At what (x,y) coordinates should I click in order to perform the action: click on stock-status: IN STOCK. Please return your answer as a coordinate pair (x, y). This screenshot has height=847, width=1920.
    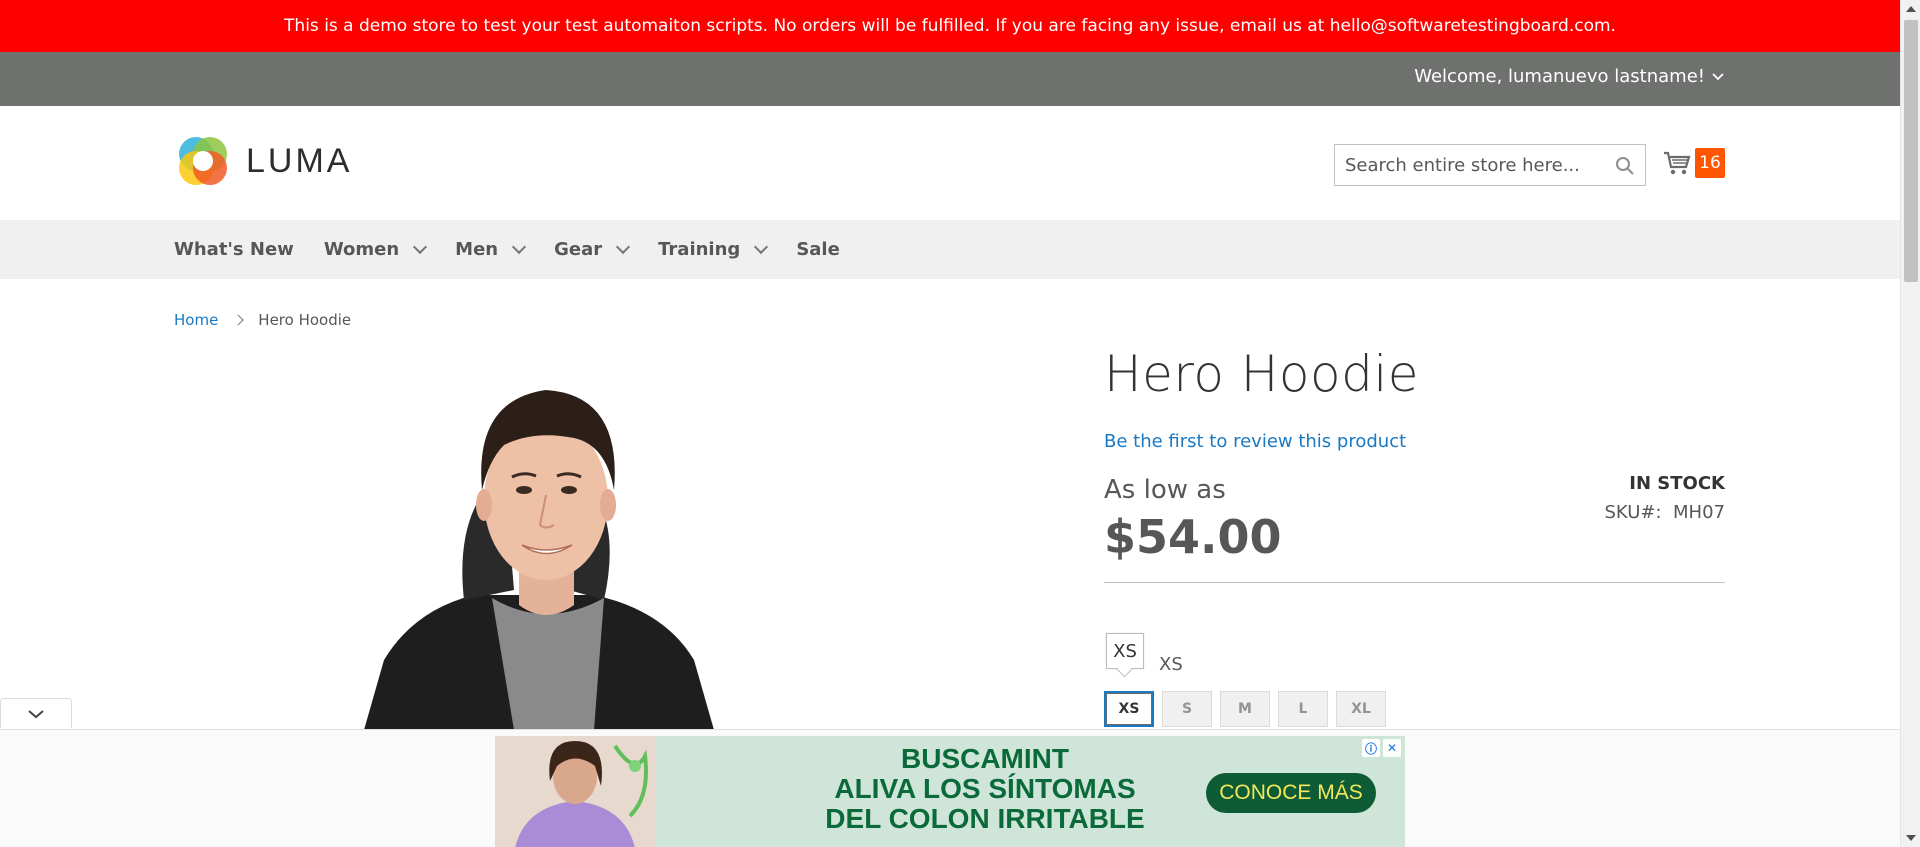
    Looking at the image, I should click on (1677, 483).